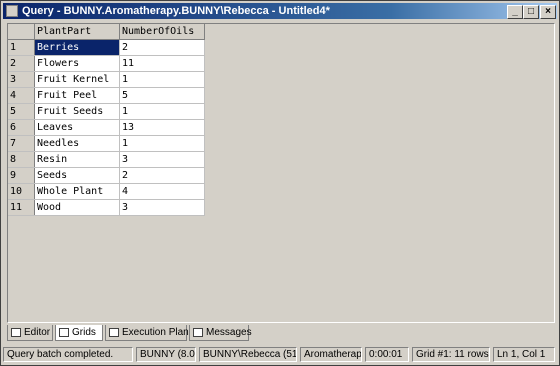  I want to click on tab-grids: Grids, so click(79, 333).